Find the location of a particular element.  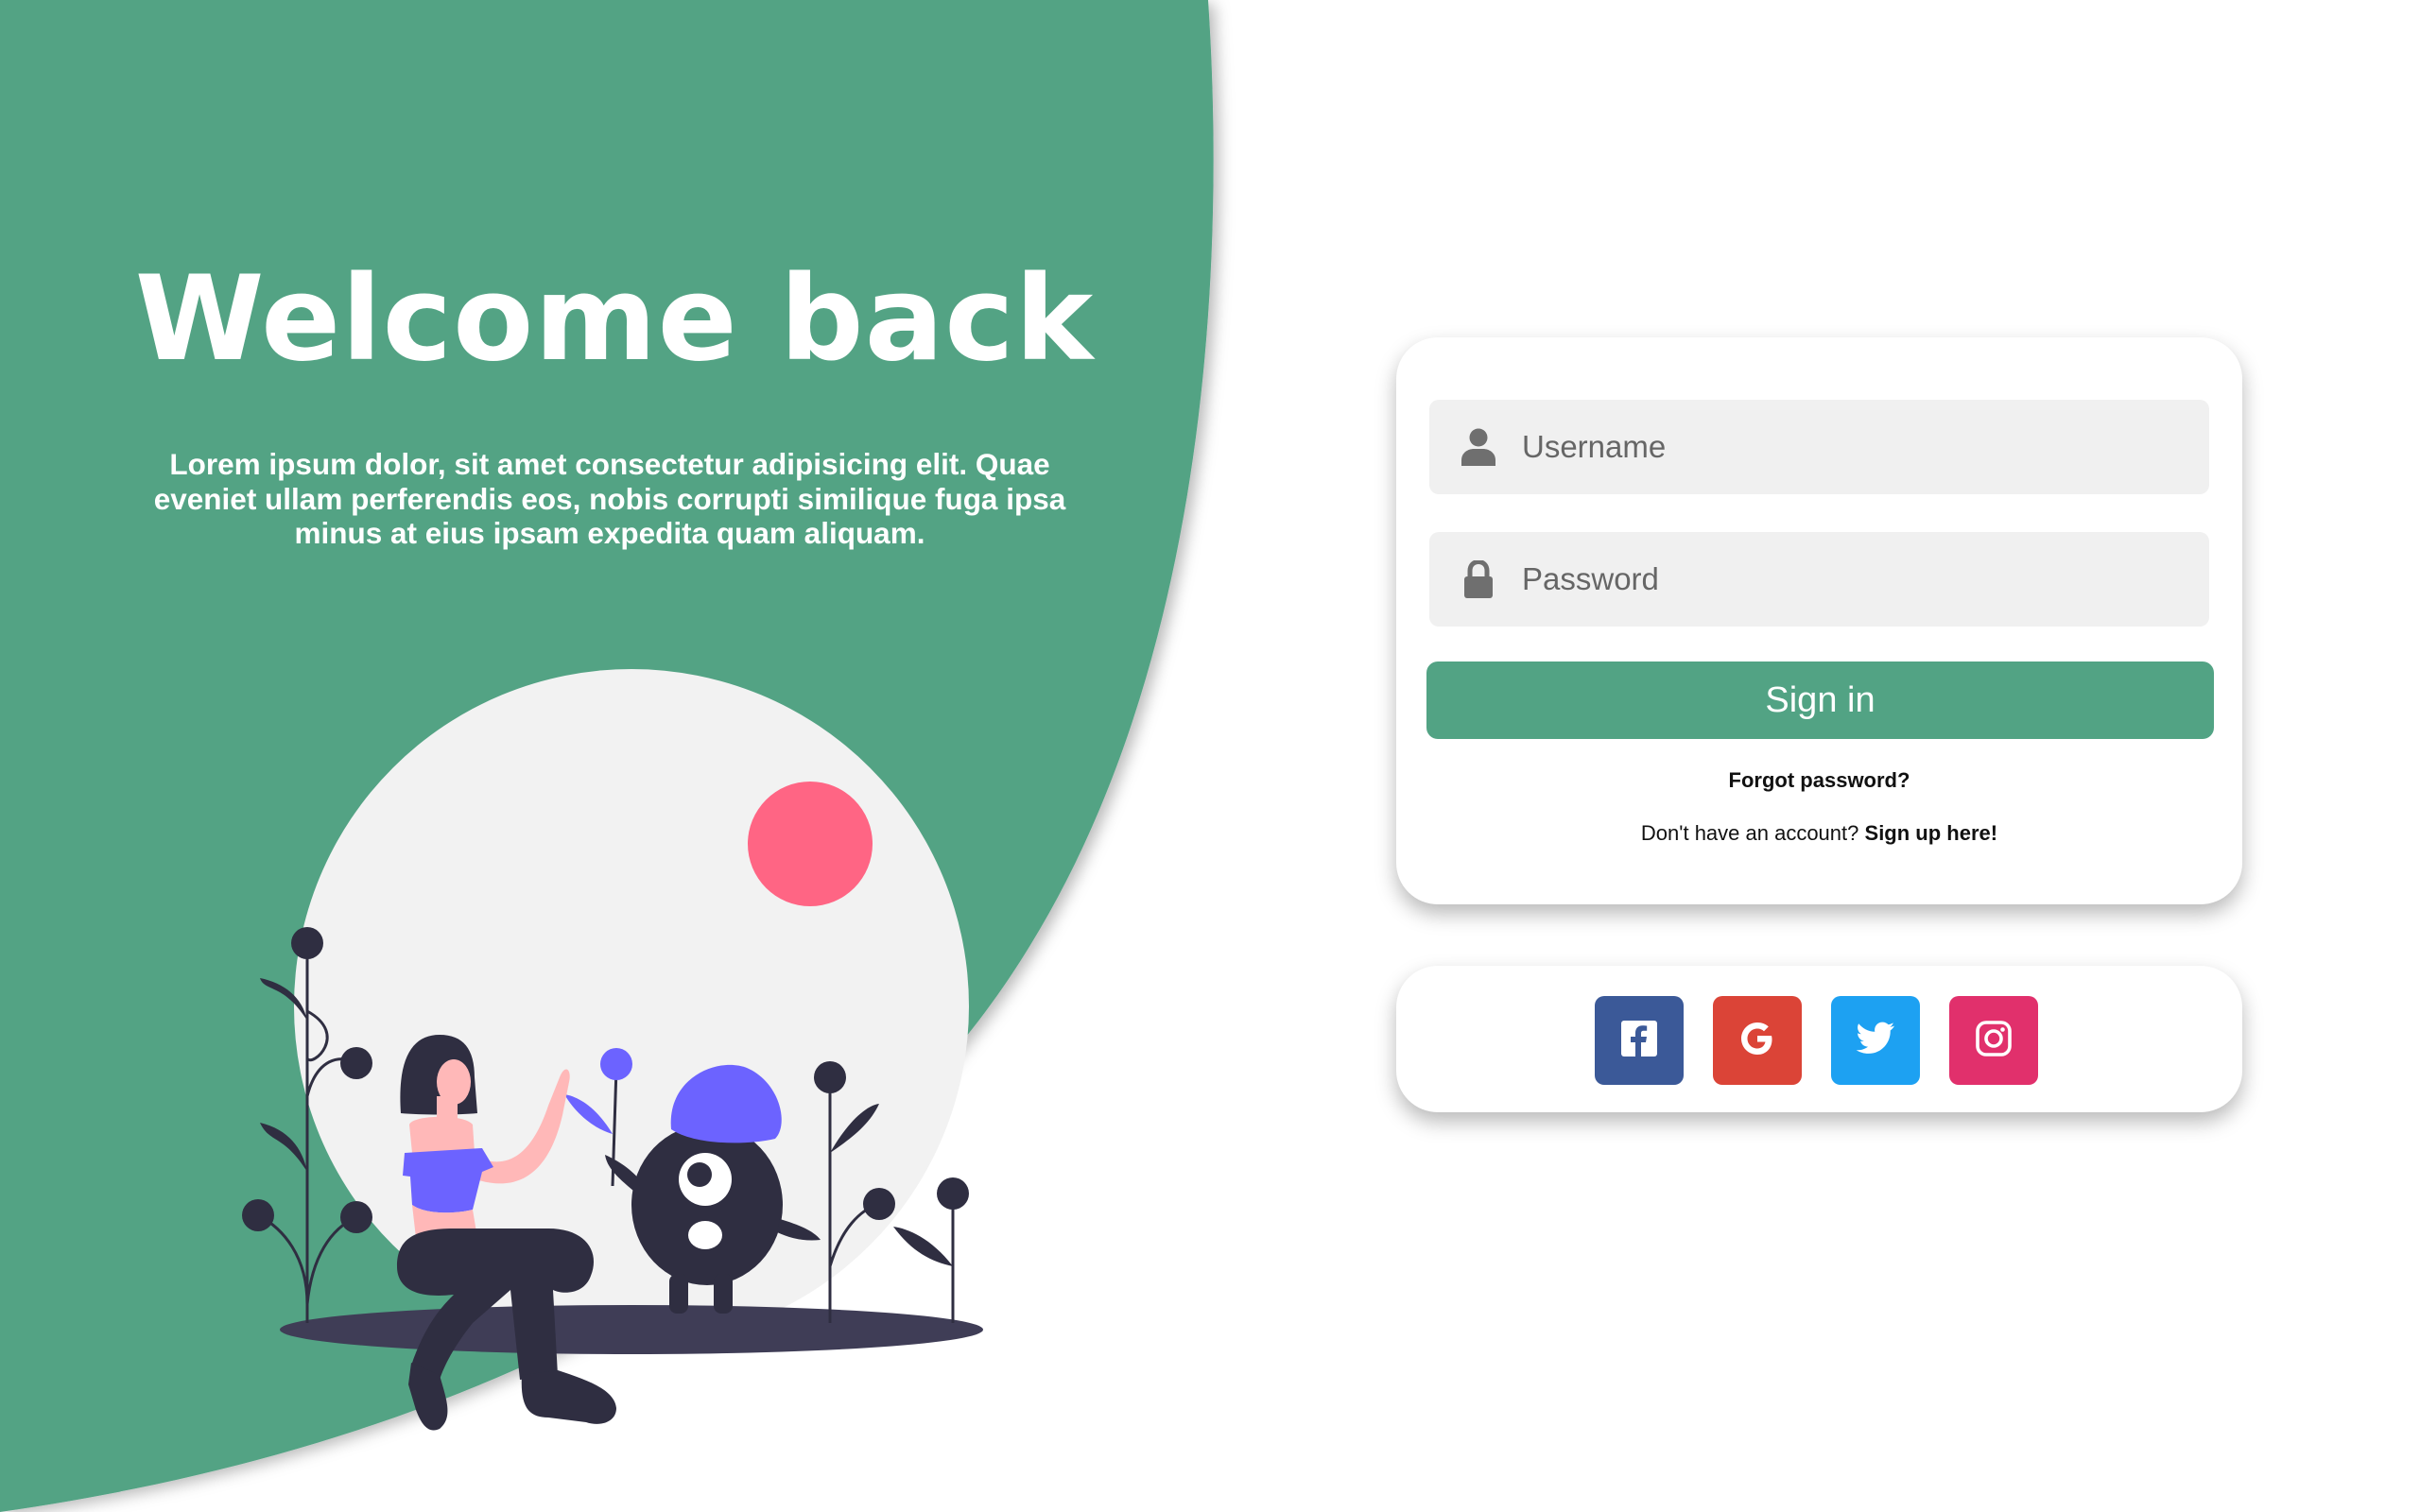

illustration-sun is located at coordinates (810, 844).